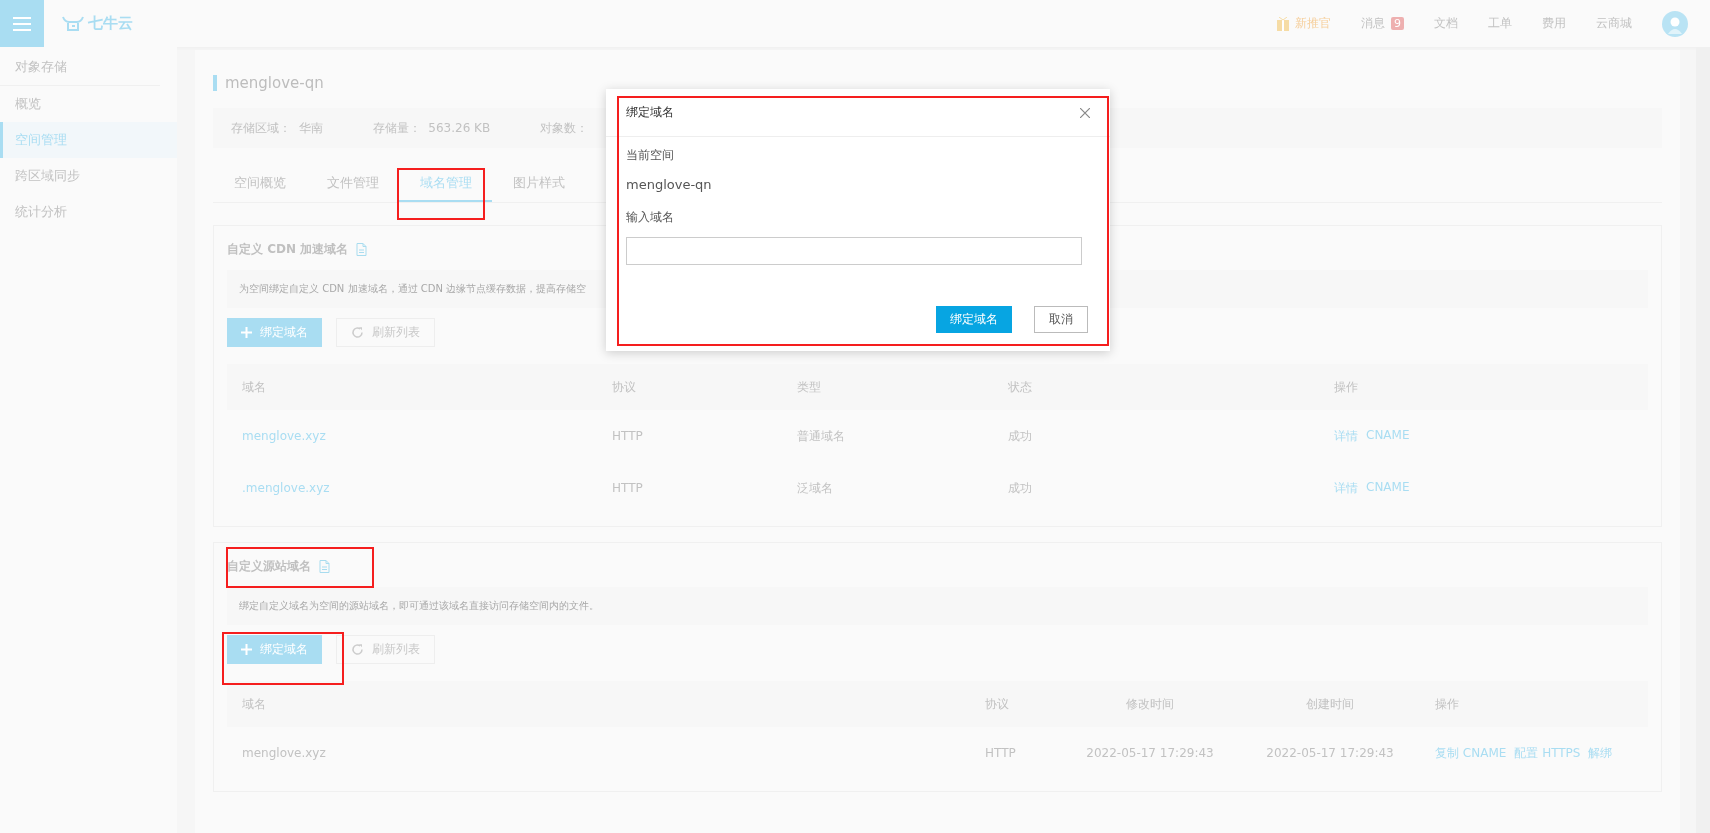 This screenshot has height=833, width=1710. What do you see at coordinates (284, 753) in the screenshot?
I see `table-cell-text: menglove.xyz` at bounding box center [284, 753].